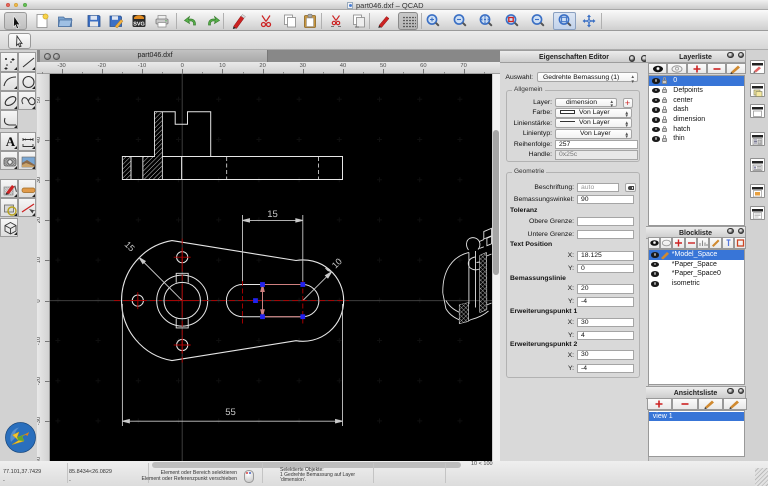 The image size is (768, 486). Describe the element at coordinates (139, 25) in the screenshot. I see `svg-text: SVG` at that location.